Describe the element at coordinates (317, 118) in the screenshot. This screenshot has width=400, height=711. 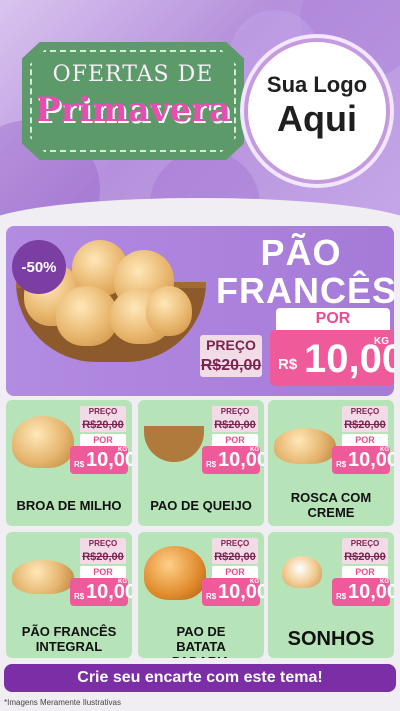
I see `logo-text-line2: Aqui` at that location.